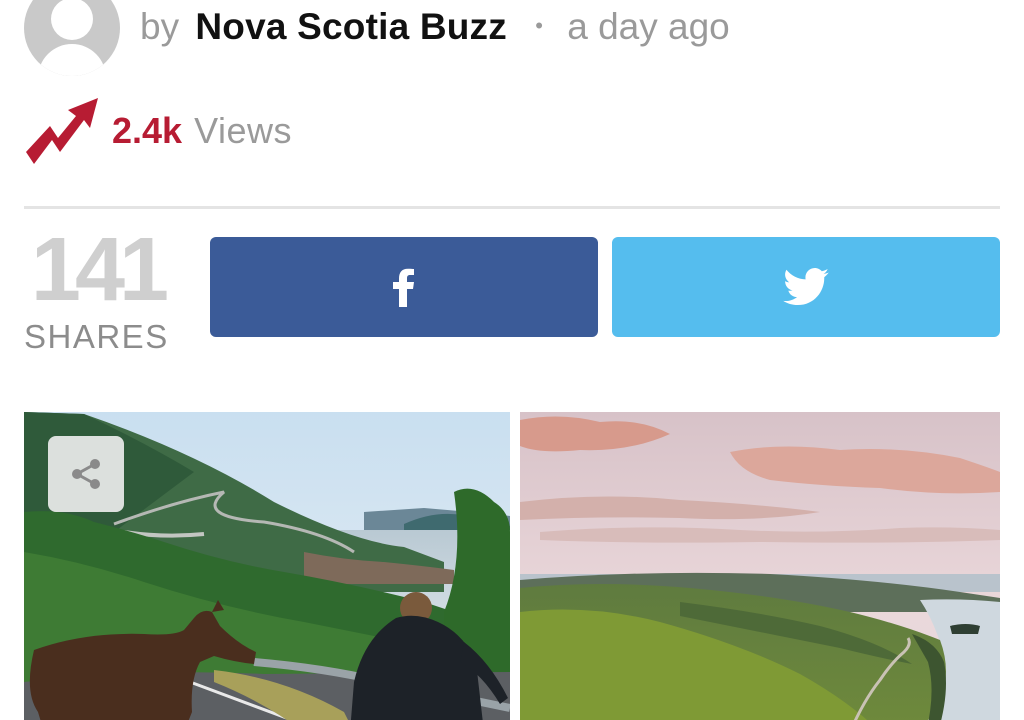 This screenshot has width=1024, height=720. What do you see at coordinates (351, 26) in the screenshot?
I see `author-name-link: Nova Scotia Buzz` at bounding box center [351, 26].